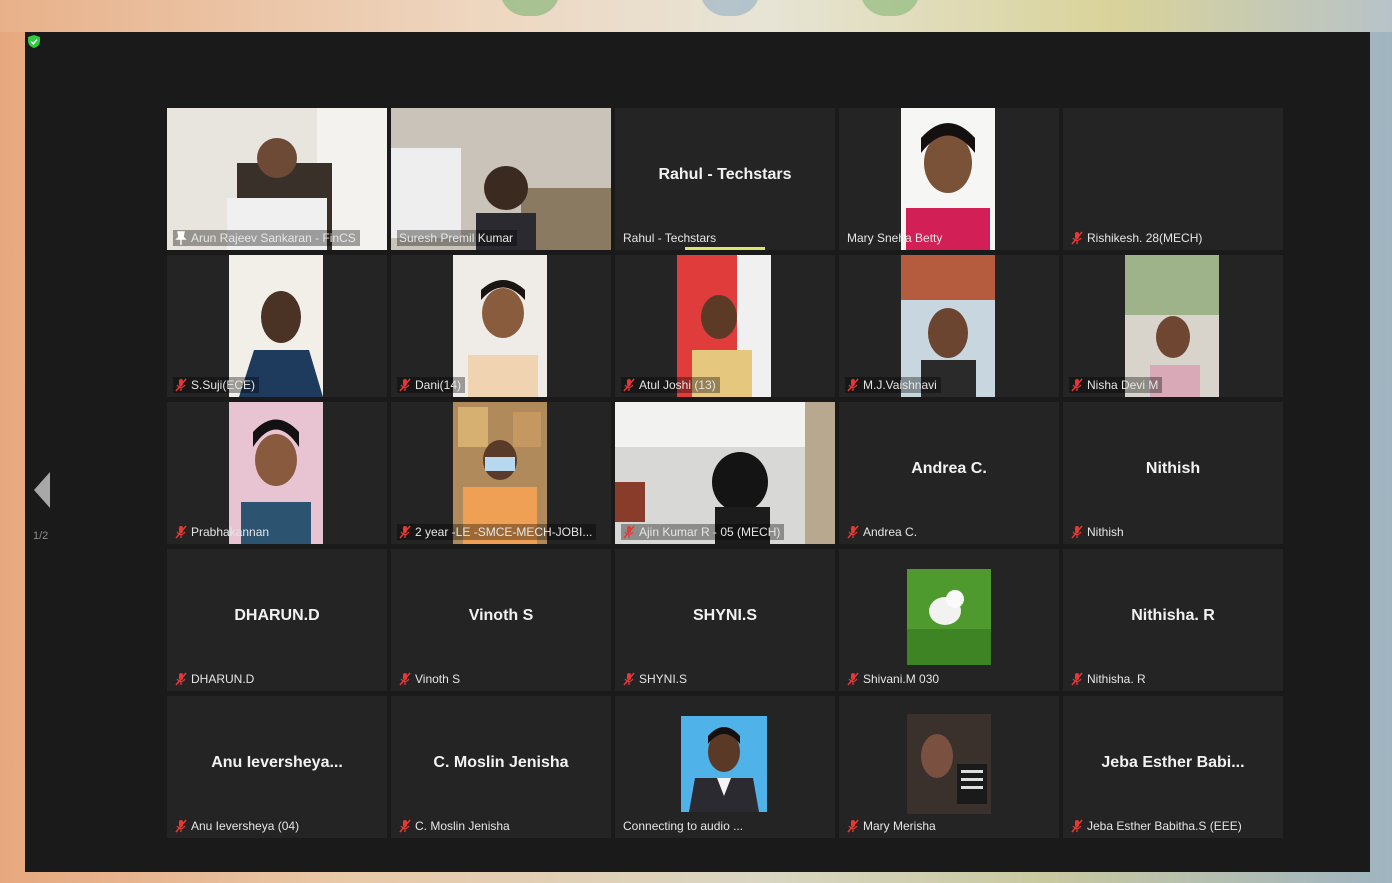  I want to click on participant-display-name: SHYNI.S, so click(724, 615).